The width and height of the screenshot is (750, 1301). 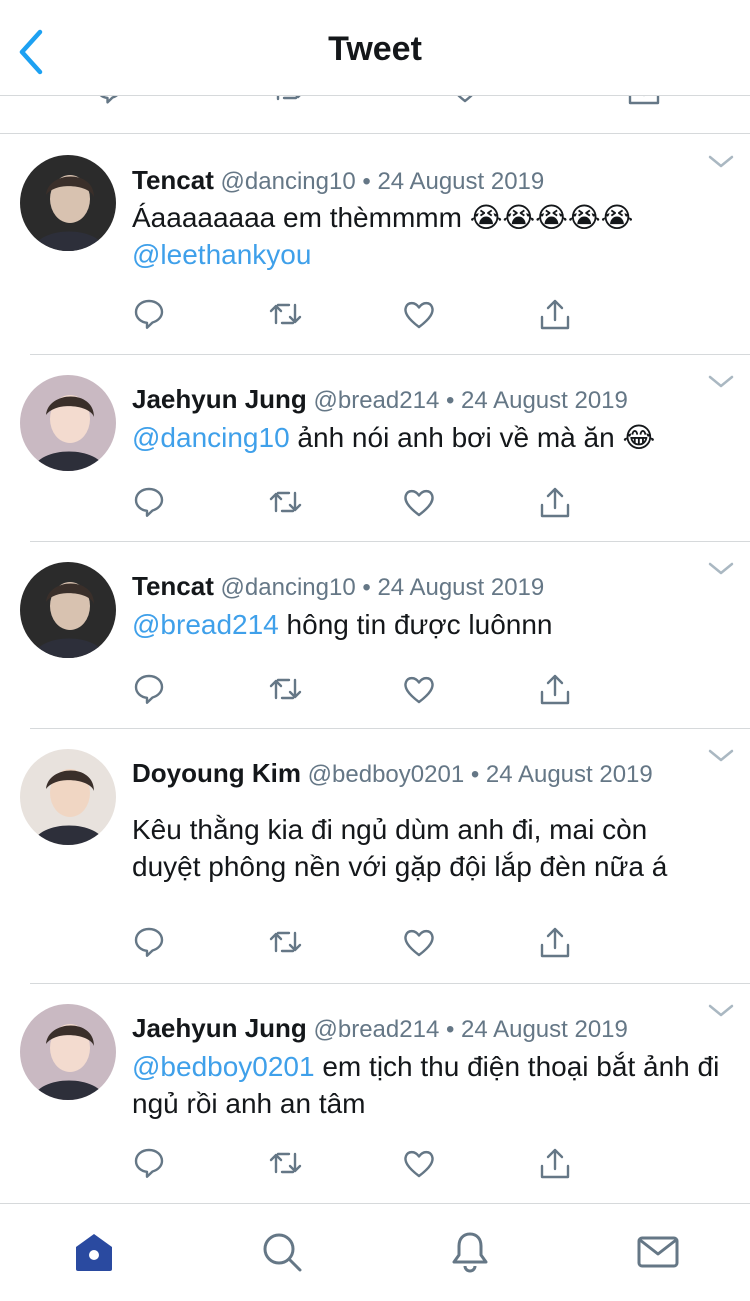 What do you see at coordinates (94, 1252) in the screenshot?
I see `home-icon` at bounding box center [94, 1252].